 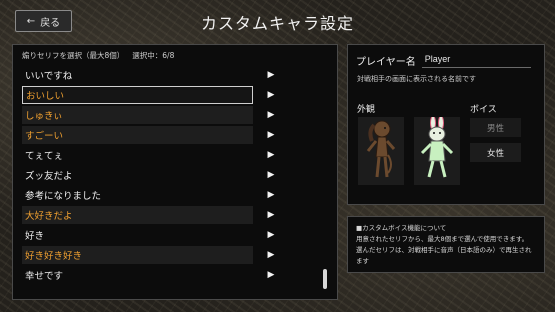 What do you see at coordinates (137, 95) in the screenshot?
I see `line-item: おいしい` at bounding box center [137, 95].